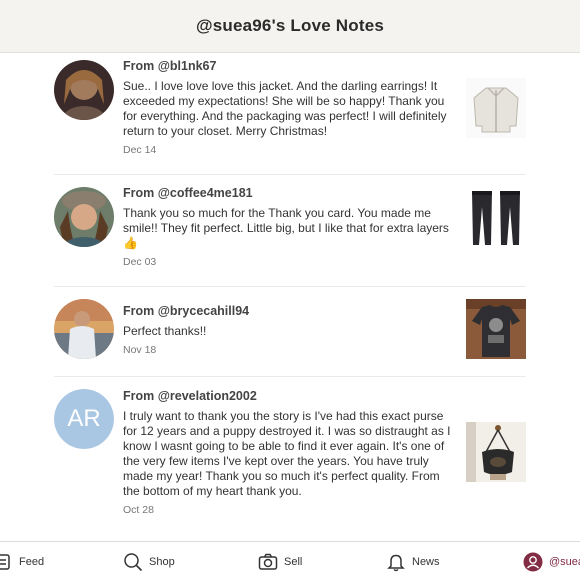  What do you see at coordinates (138, 510) in the screenshot?
I see `note-date: Oct 28` at bounding box center [138, 510].